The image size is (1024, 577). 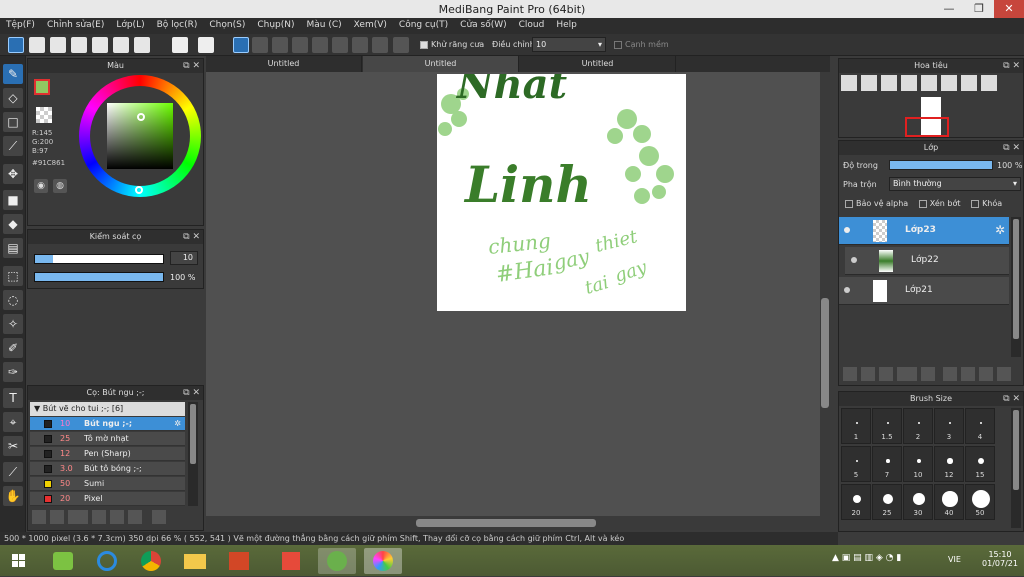 What do you see at coordinates (1016, 468) in the screenshot?
I see `brush-size-scrollbar` at bounding box center [1016, 468].